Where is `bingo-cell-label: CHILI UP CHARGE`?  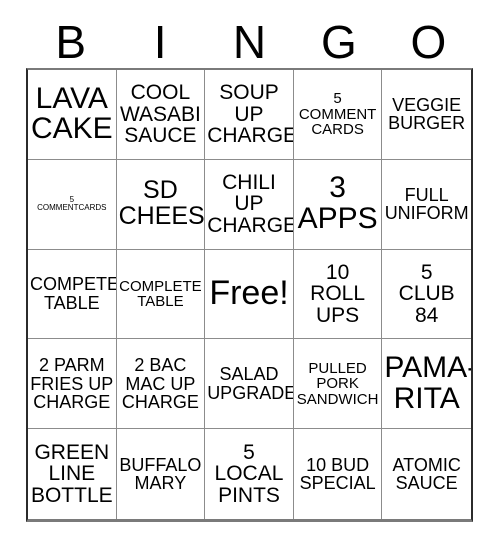 bingo-cell-label: CHILI UP CHARGE is located at coordinates (250, 203).